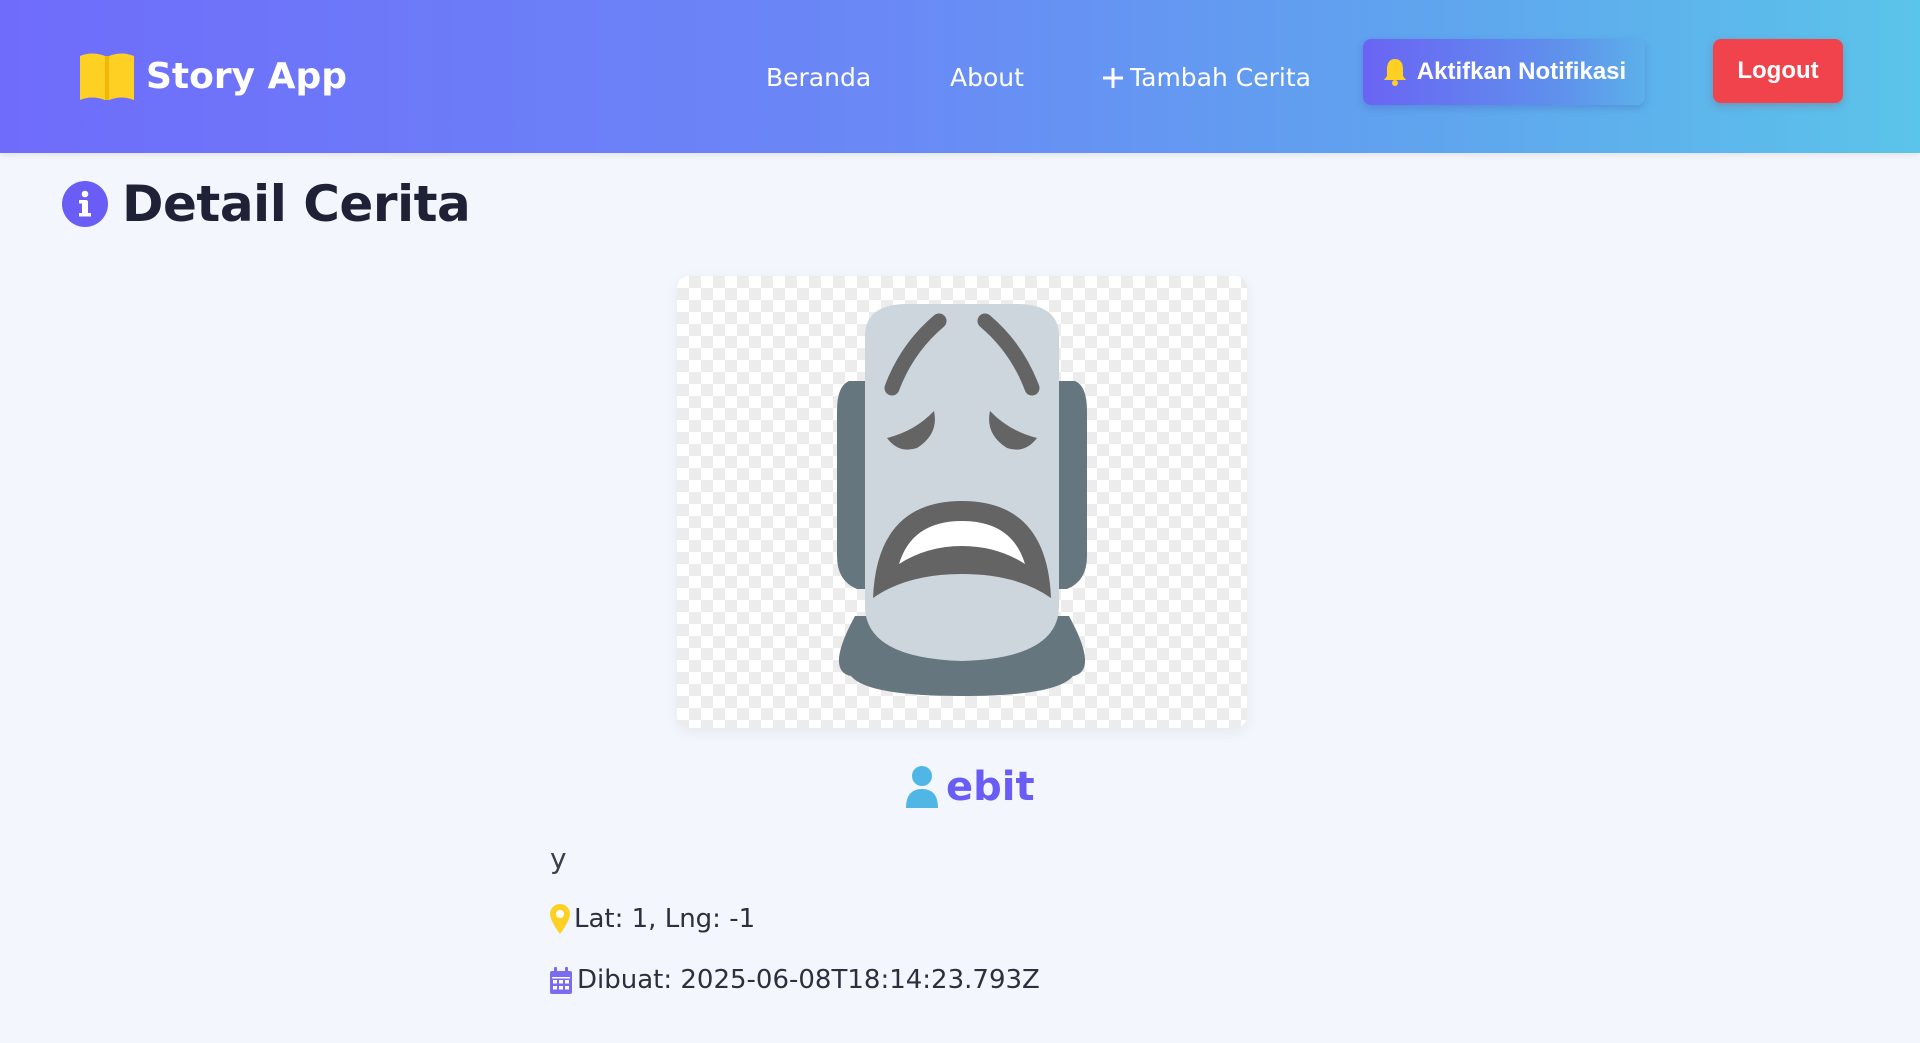 The image size is (1920, 1043). What do you see at coordinates (987, 78) in the screenshot?
I see `nav-about-link: About` at bounding box center [987, 78].